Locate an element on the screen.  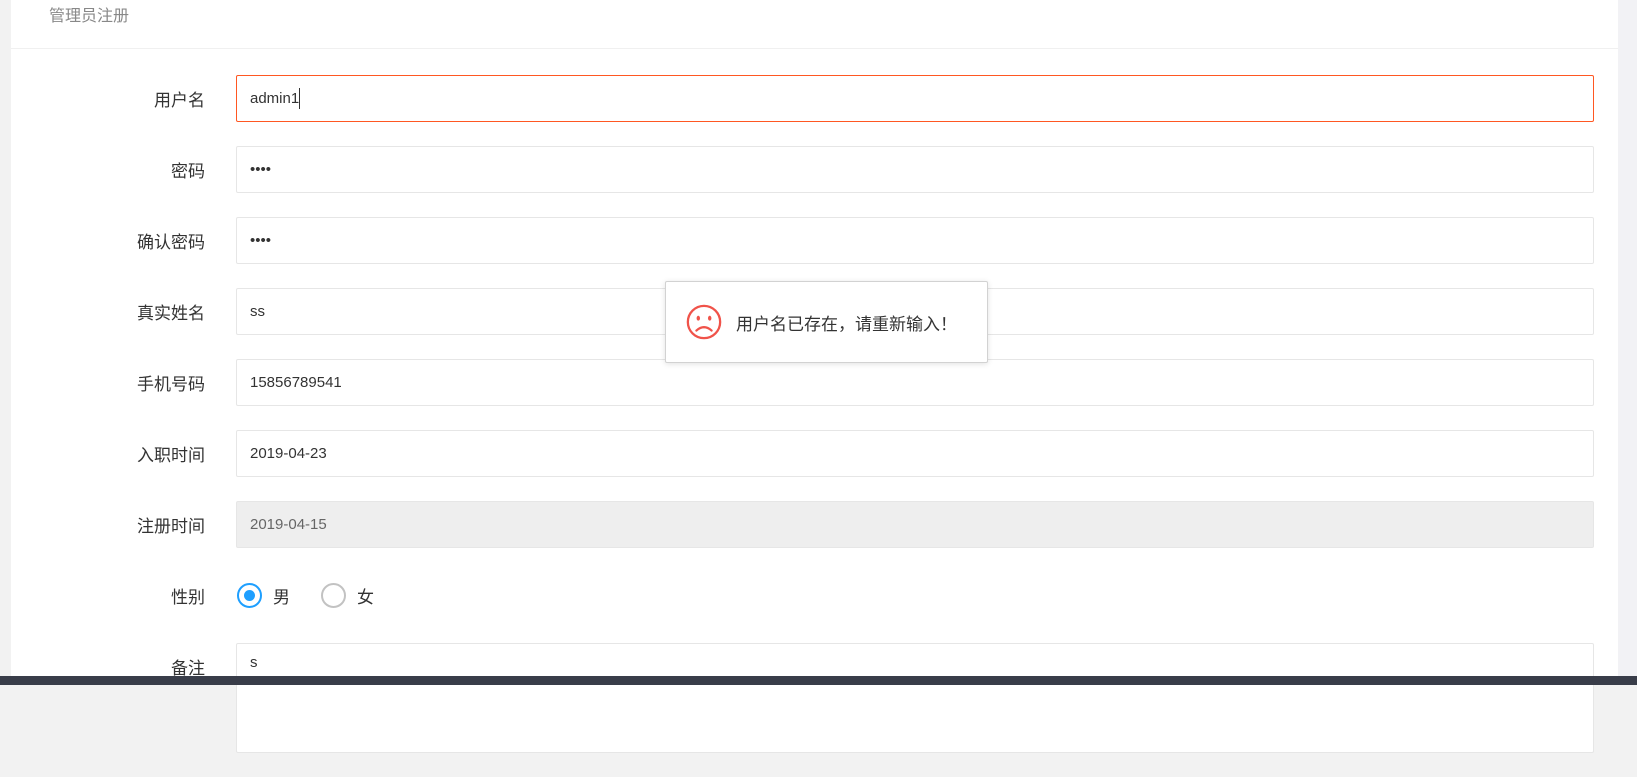
username-input is located at coordinates (915, 98).